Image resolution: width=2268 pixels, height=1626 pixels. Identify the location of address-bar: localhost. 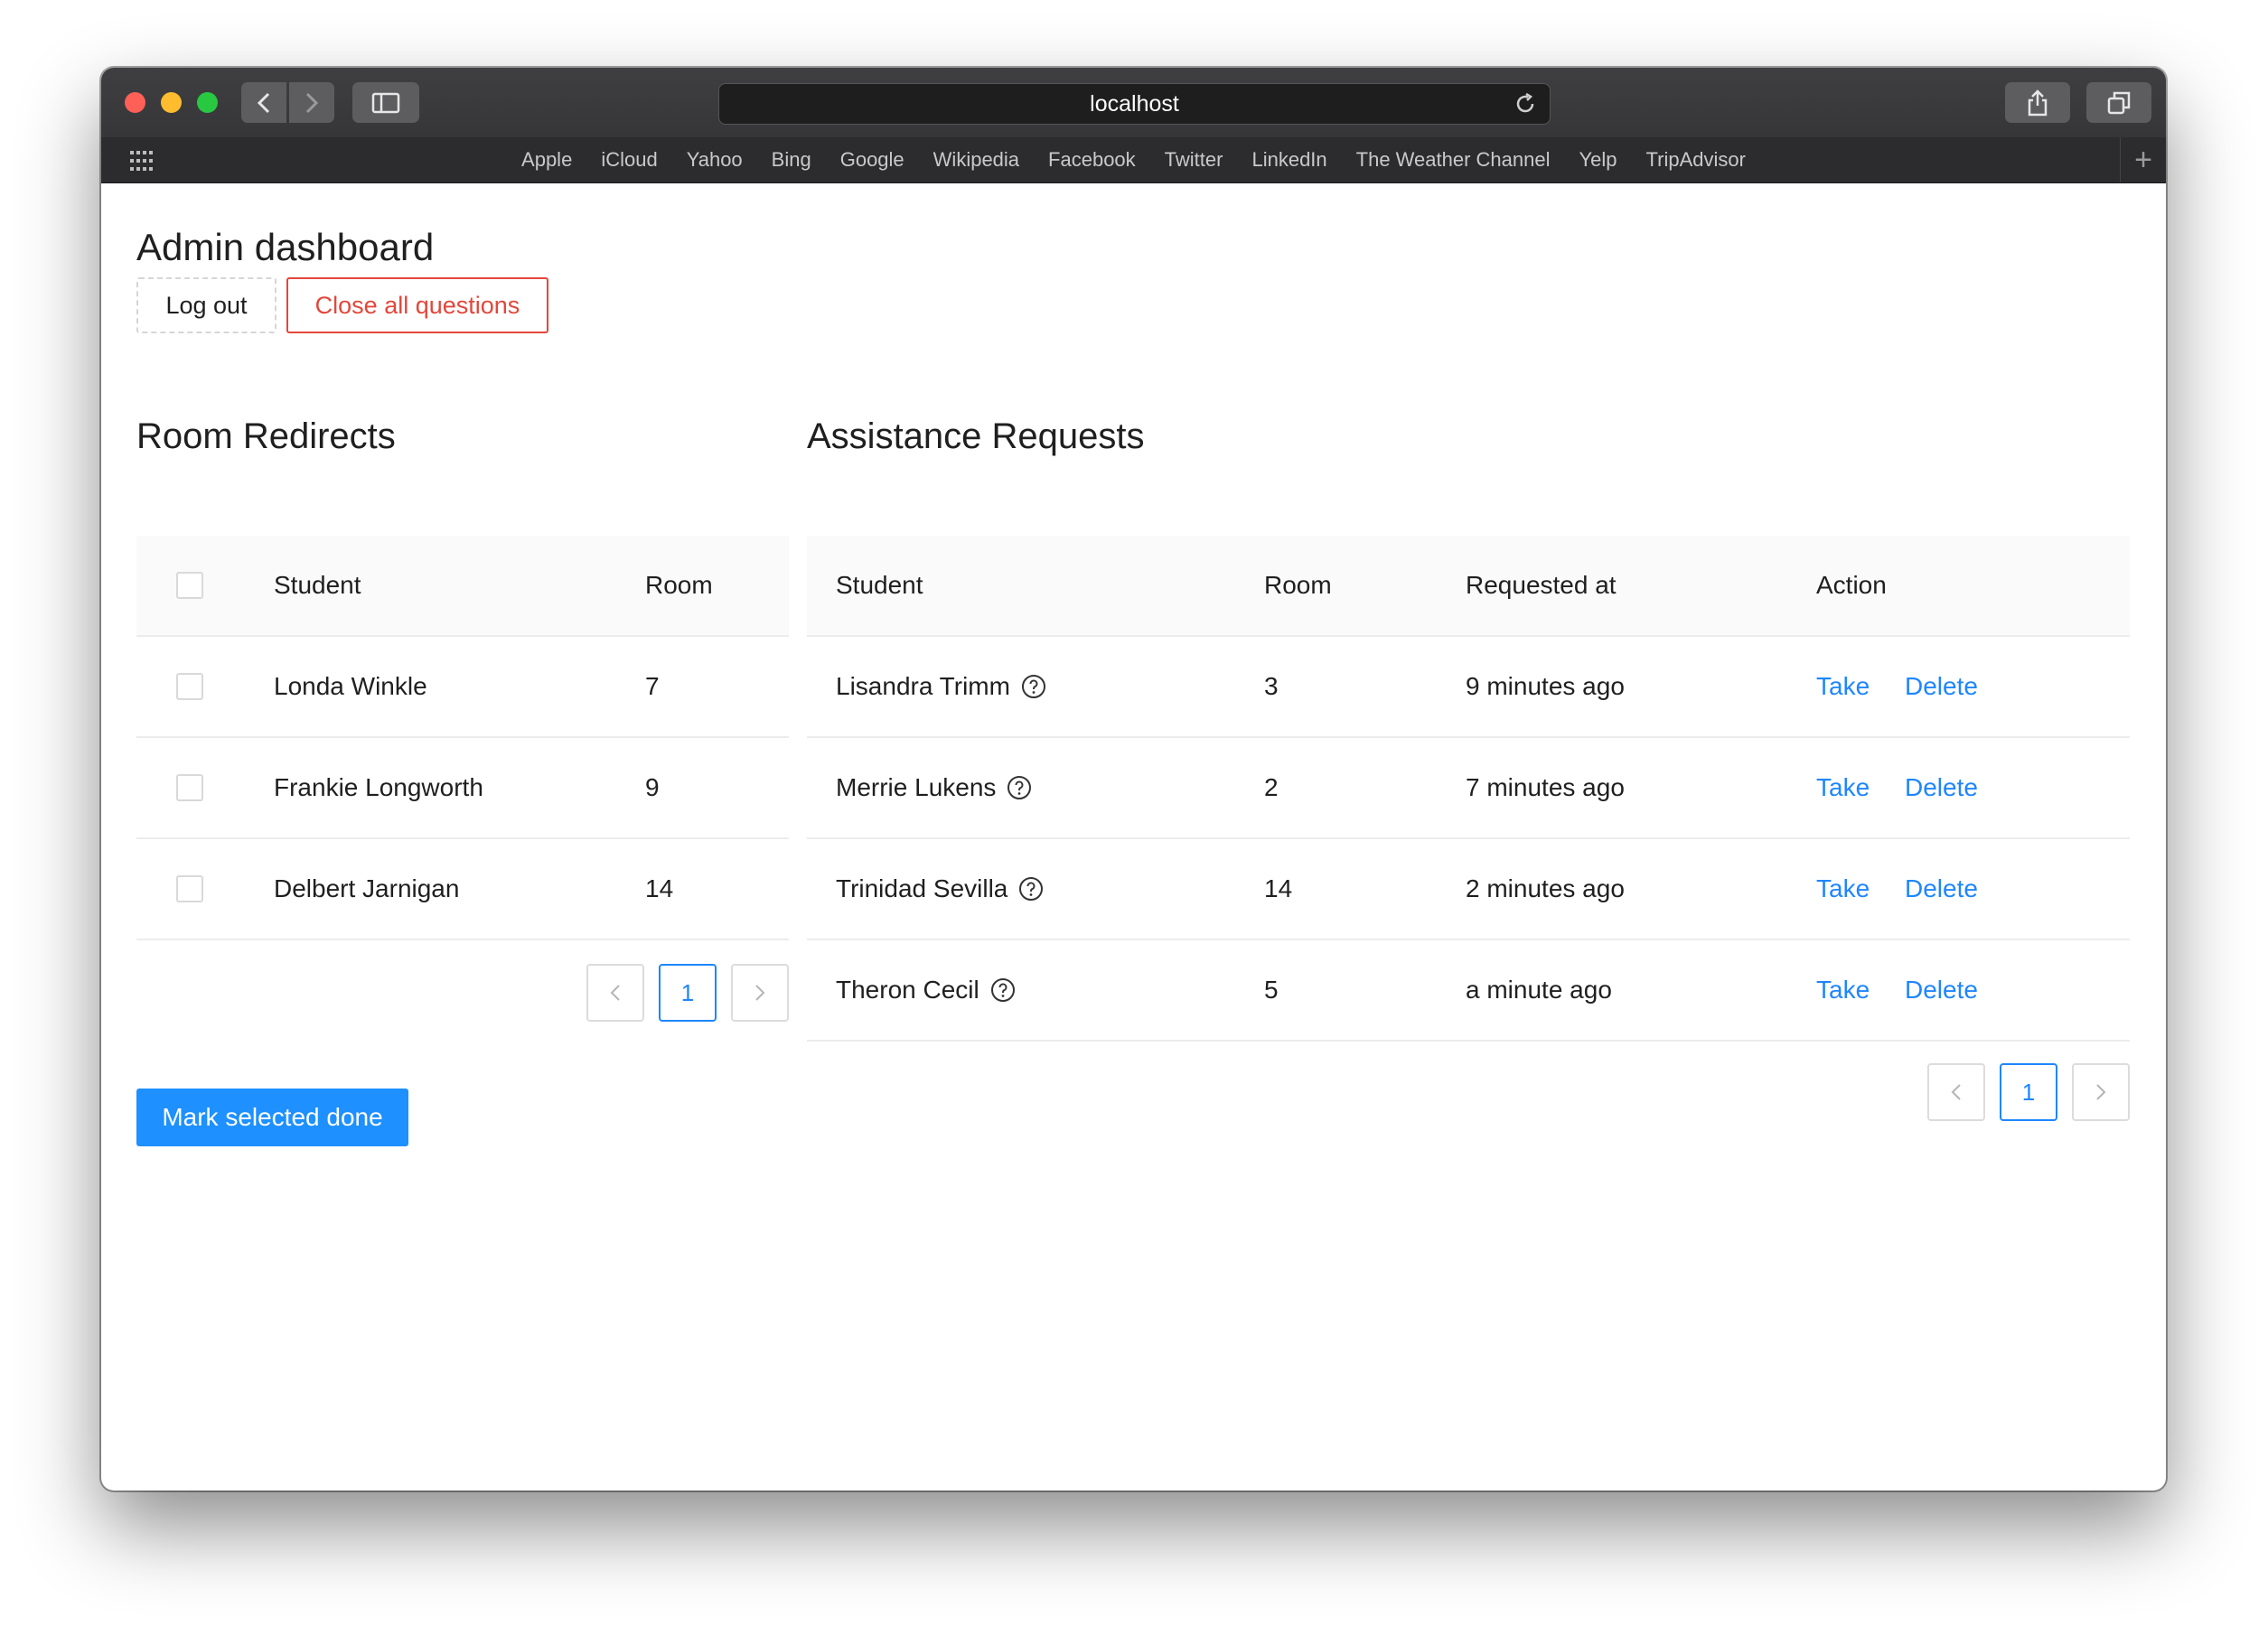
(1134, 104).